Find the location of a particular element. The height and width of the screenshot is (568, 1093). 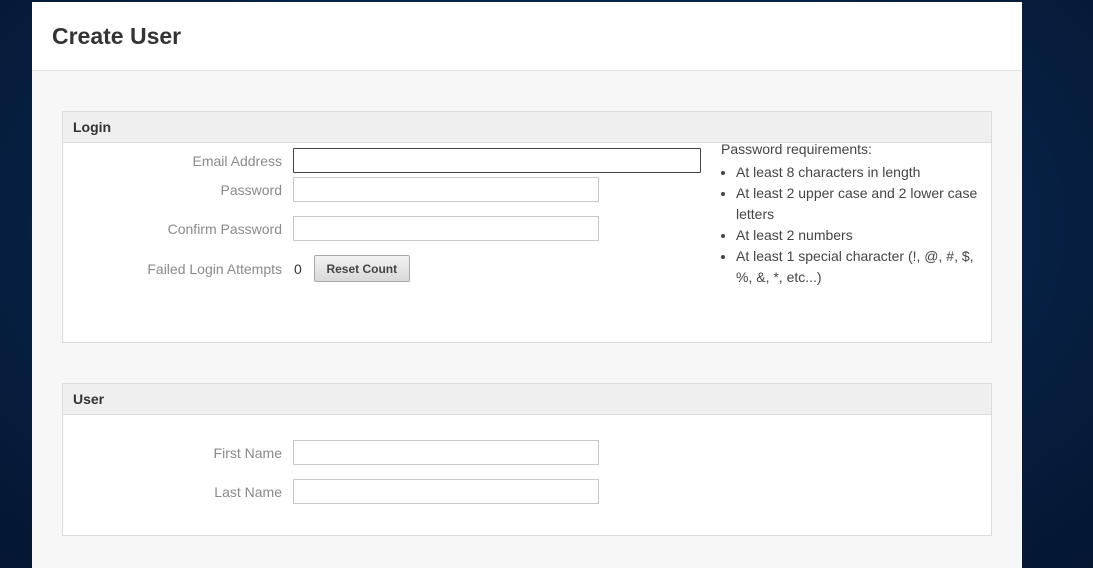

first-name-field is located at coordinates (446, 452).